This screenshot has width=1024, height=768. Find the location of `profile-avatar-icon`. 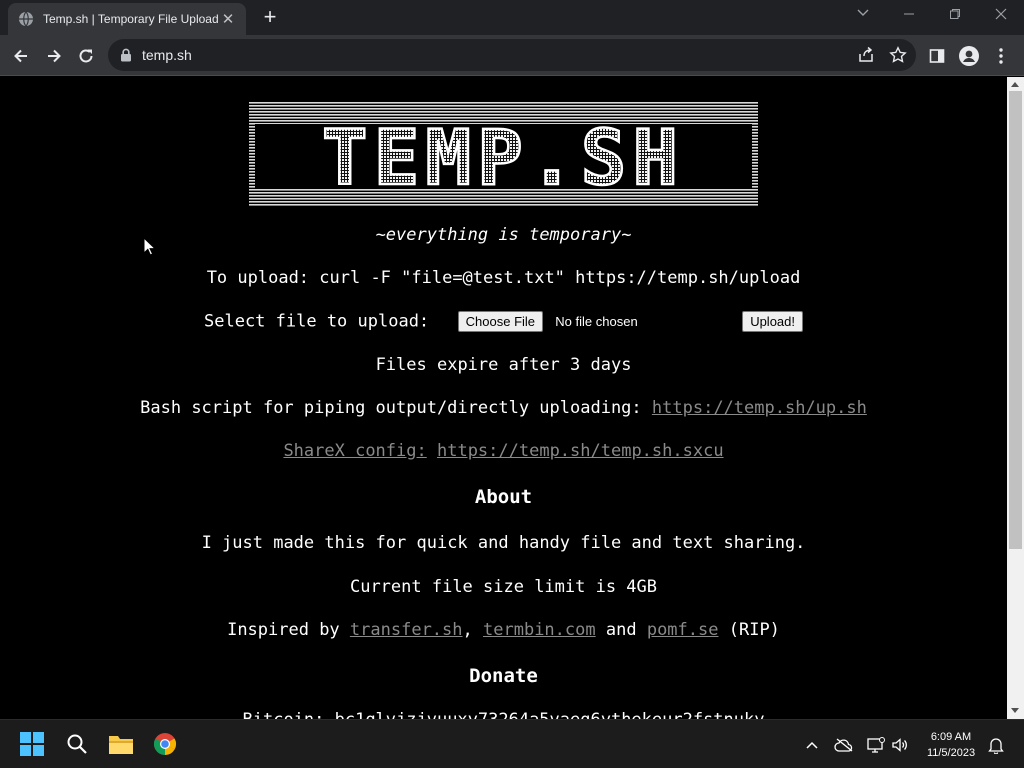

profile-avatar-icon is located at coordinates (969, 56).